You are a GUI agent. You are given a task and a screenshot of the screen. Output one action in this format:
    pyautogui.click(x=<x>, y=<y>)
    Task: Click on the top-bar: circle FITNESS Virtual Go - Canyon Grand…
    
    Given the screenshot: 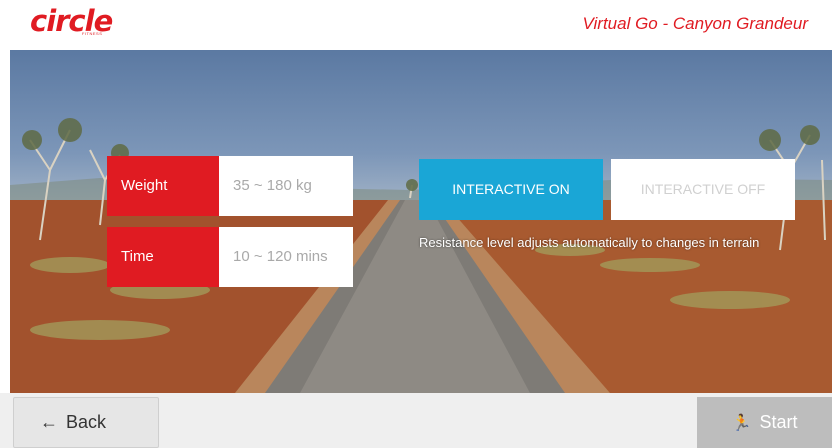 What is the action you would take?
    pyautogui.click(x=416, y=25)
    